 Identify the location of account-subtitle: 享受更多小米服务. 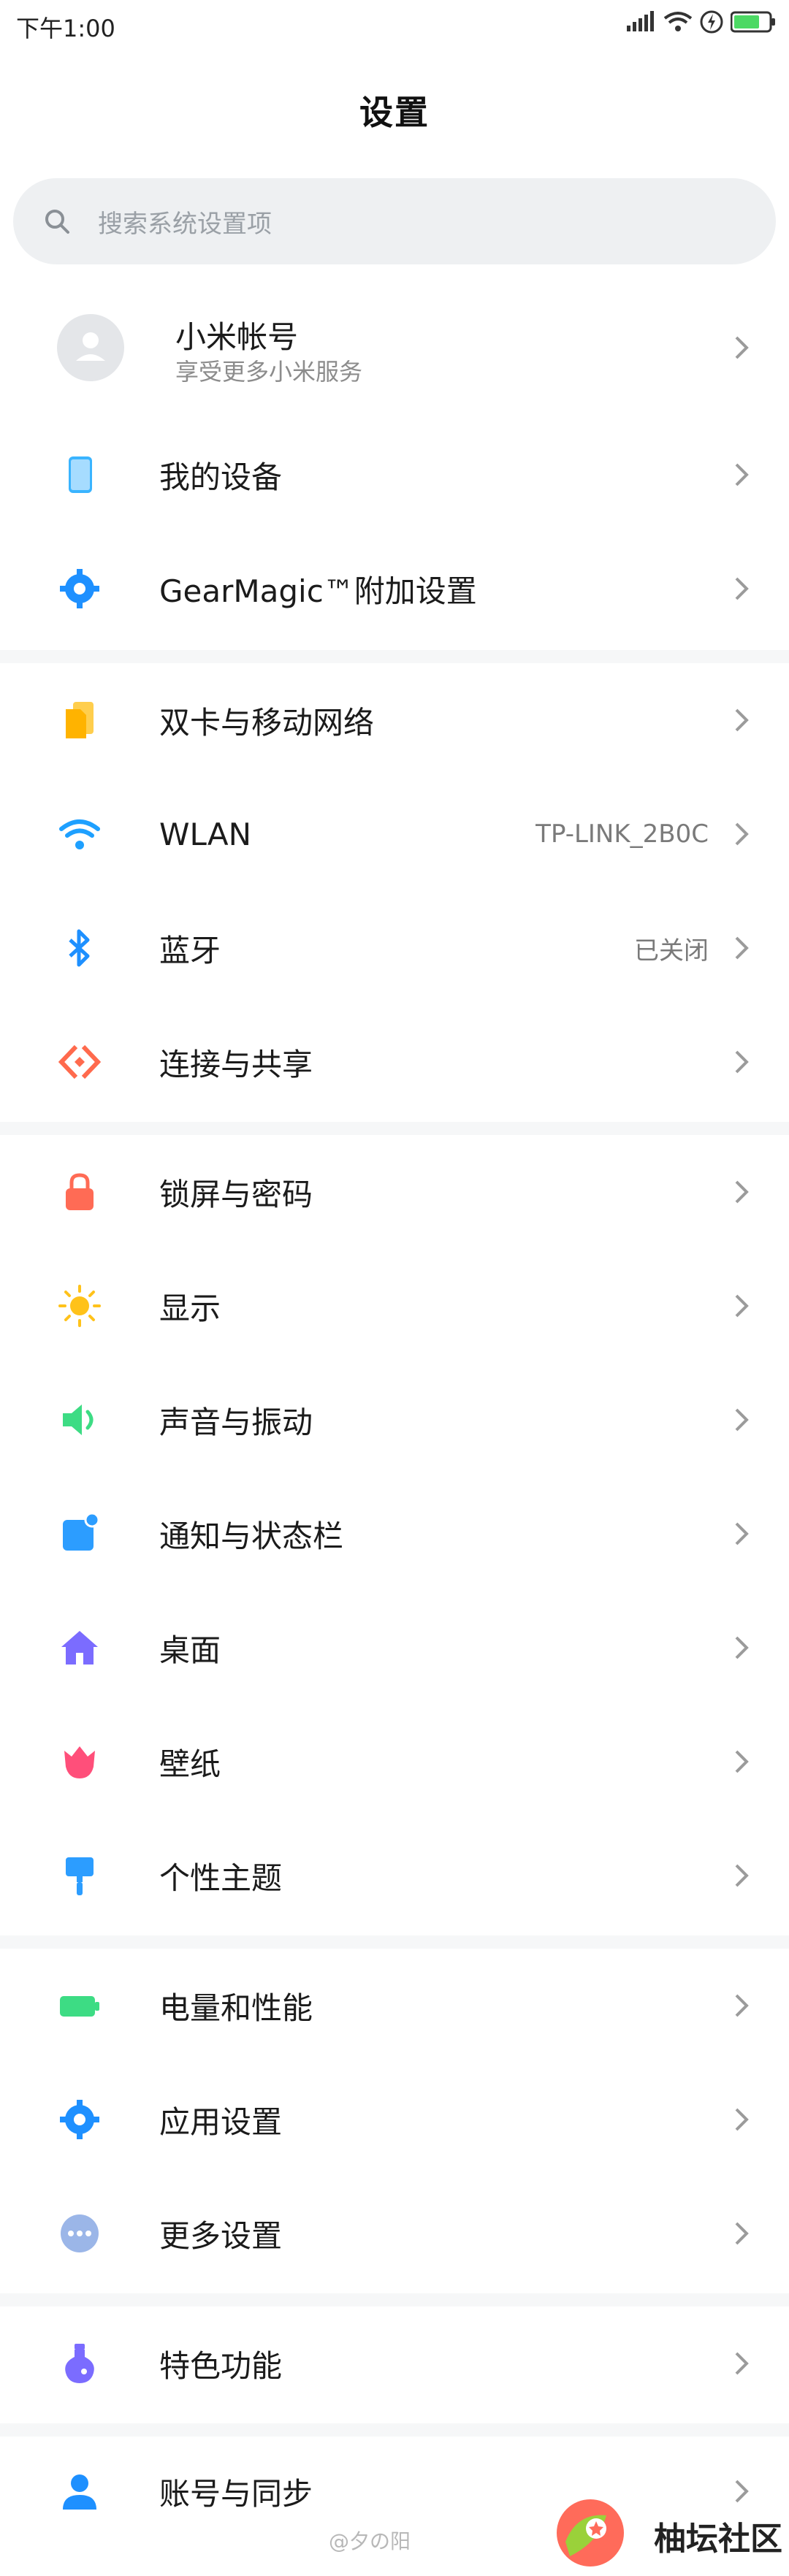
(269, 372).